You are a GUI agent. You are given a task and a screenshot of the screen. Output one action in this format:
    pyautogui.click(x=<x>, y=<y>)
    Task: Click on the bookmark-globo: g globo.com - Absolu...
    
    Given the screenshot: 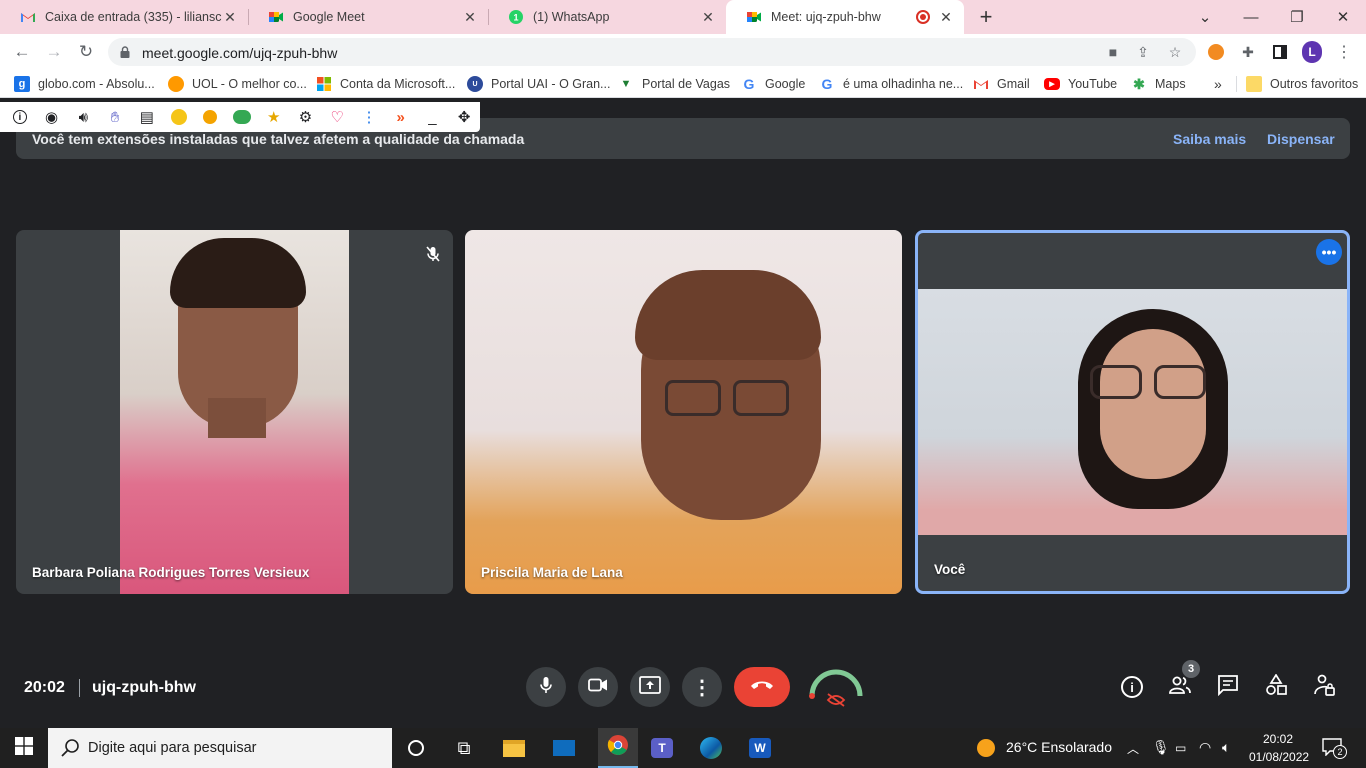 What is the action you would take?
    pyautogui.click(x=84, y=84)
    